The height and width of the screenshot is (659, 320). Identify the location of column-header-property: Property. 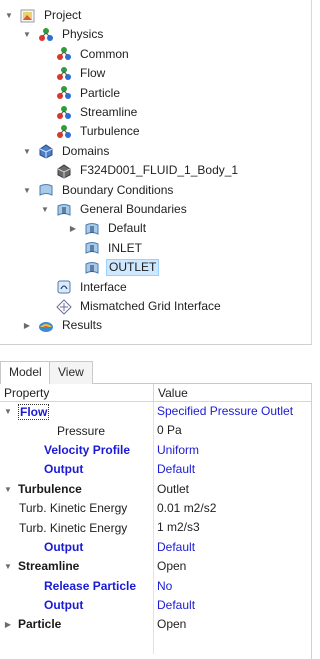
(77, 392).